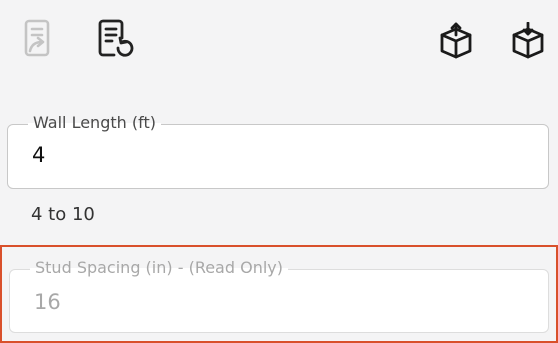  Describe the element at coordinates (272, 155) in the screenshot. I see `wall-length-input` at that location.